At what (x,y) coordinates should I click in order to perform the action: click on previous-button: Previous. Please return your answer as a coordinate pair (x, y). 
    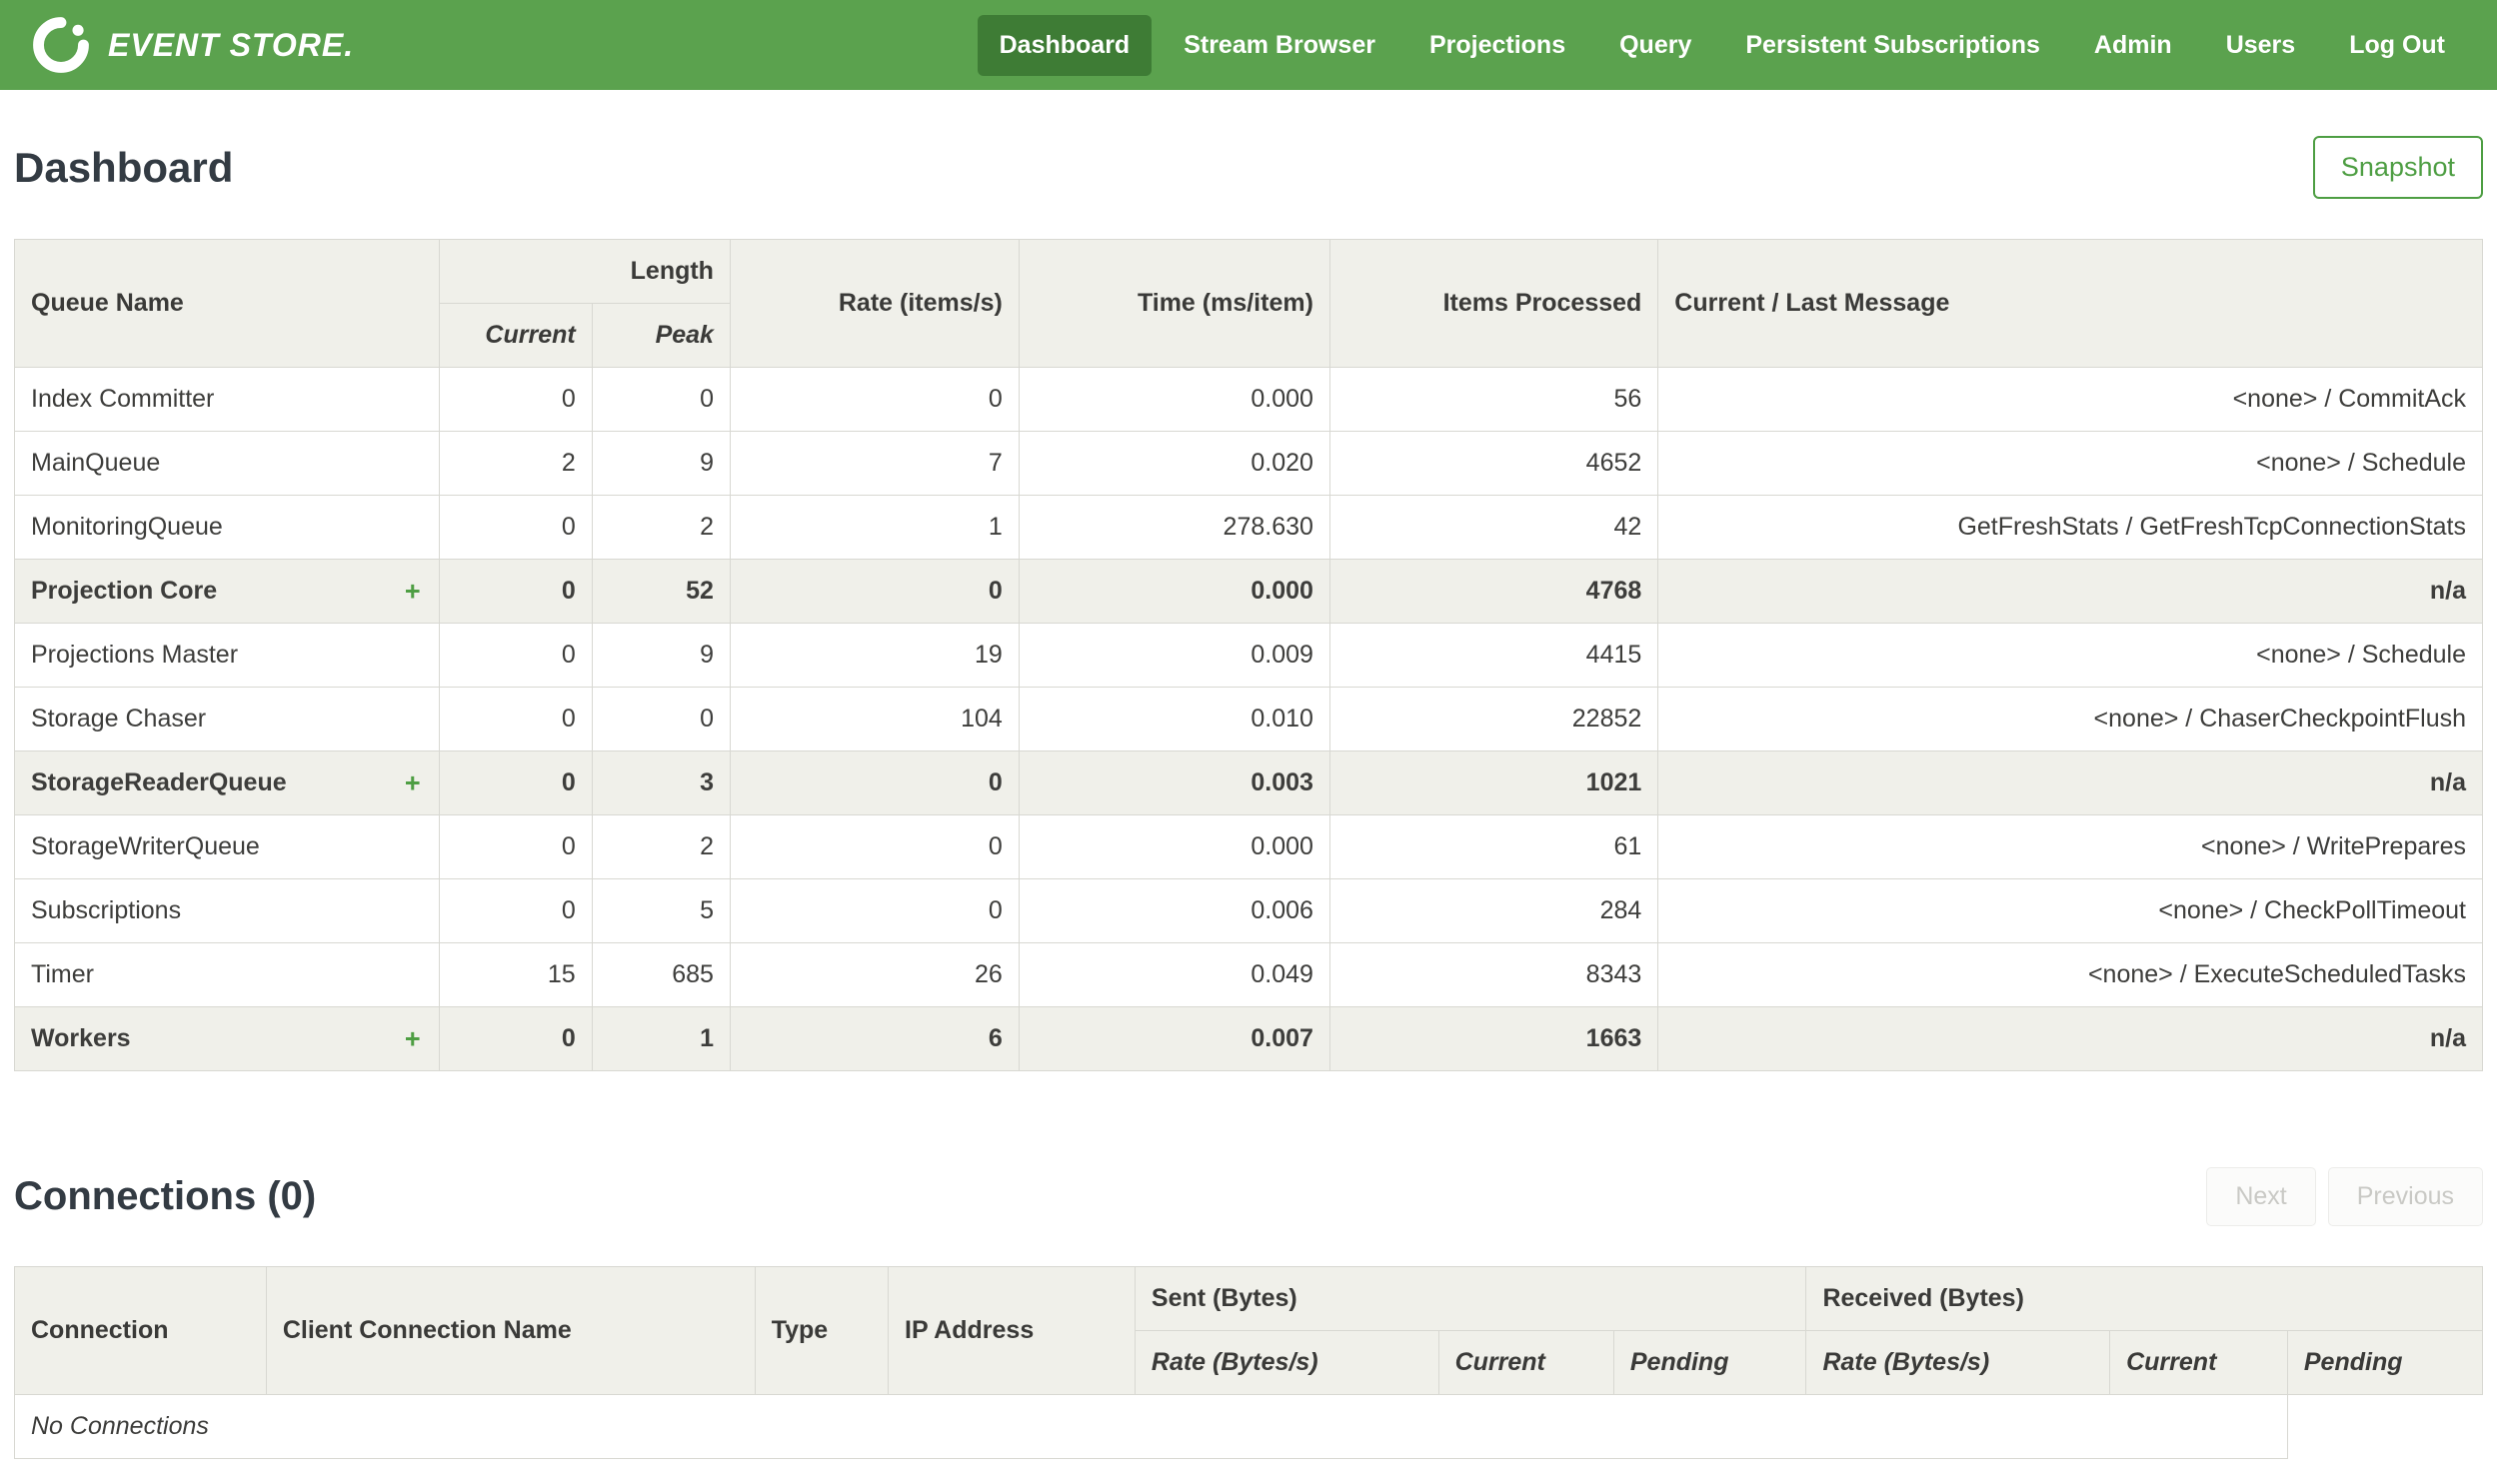
    Looking at the image, I should click on (2405, 1196).